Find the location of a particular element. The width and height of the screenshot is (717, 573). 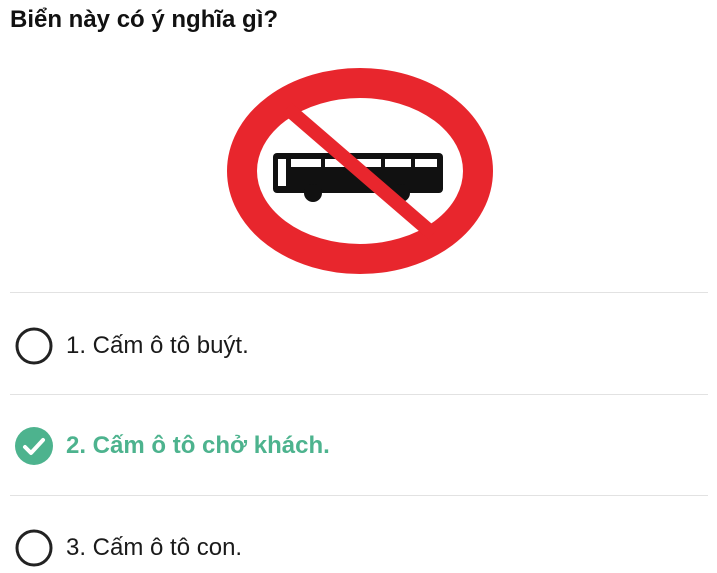

no-bus-sign-image is located at coordinates (360, 171).